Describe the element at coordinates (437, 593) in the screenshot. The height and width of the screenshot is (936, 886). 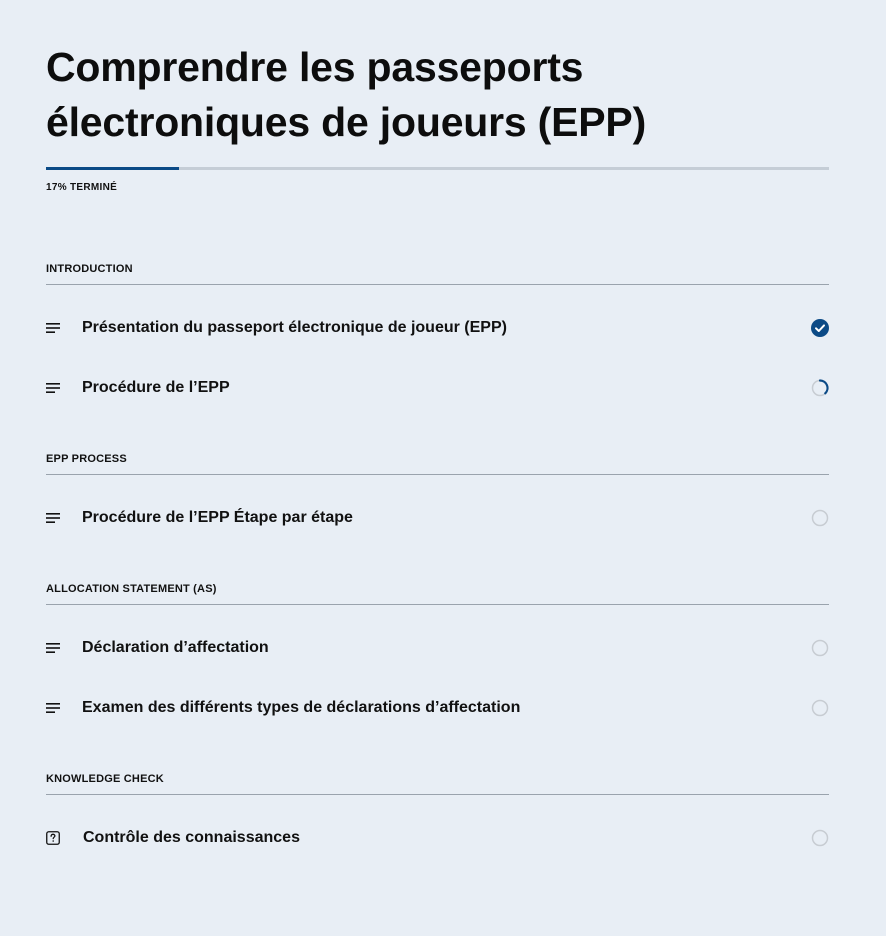
I see `section-header: ALLOCATION STATEMENT (AS)` at that location.